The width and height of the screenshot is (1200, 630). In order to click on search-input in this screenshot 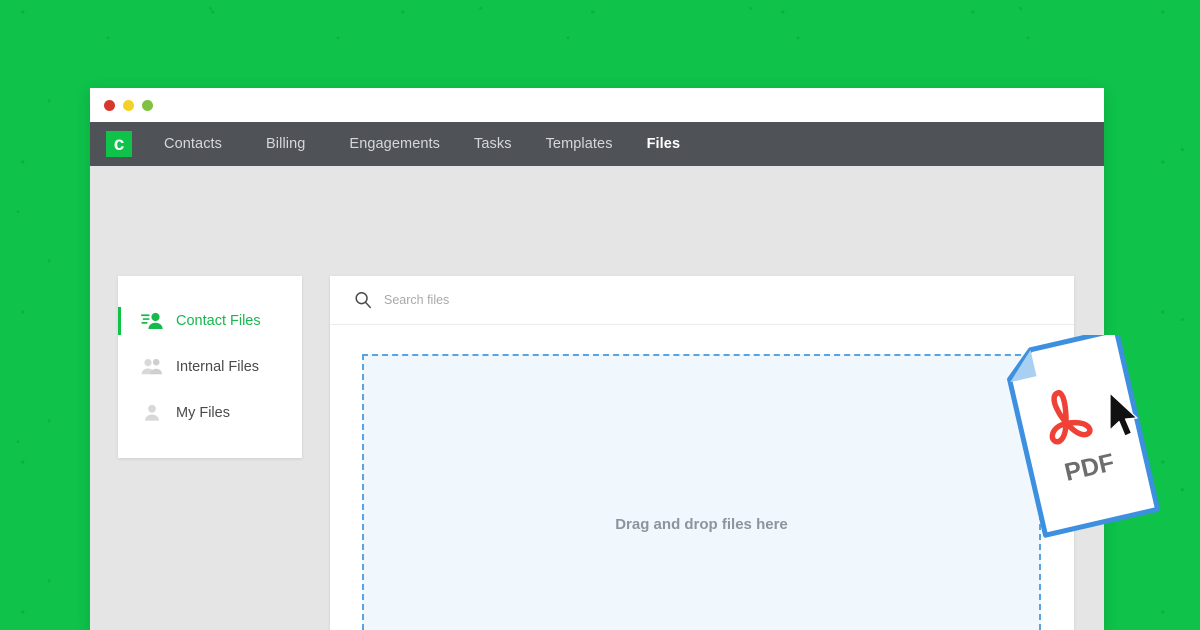, I will do `click(534, 300)`.